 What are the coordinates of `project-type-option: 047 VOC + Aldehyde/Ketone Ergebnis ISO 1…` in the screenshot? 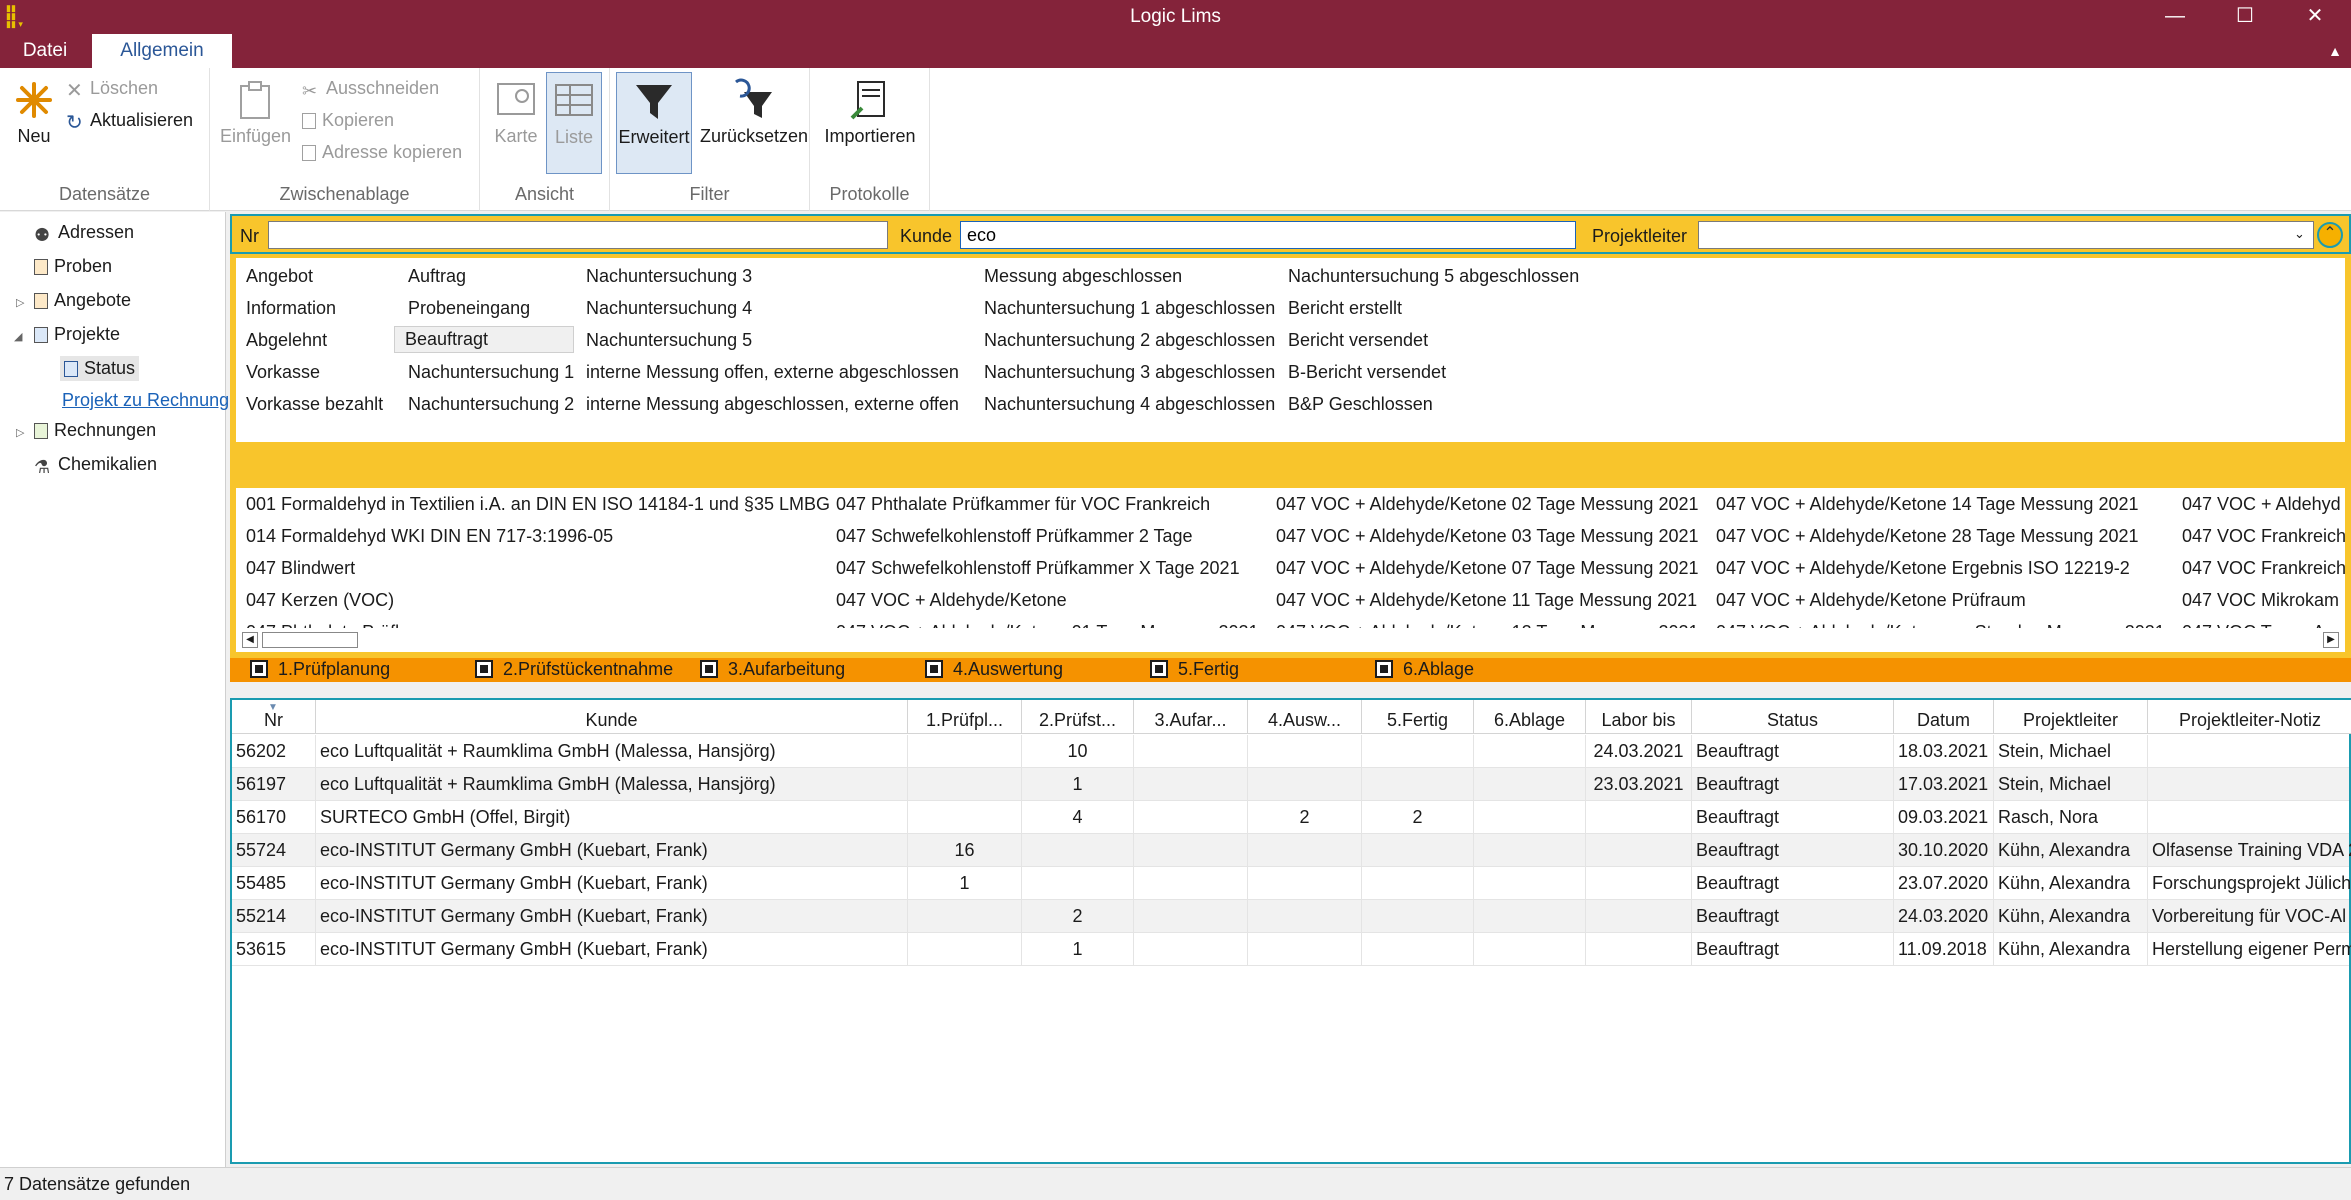 It's located at (1923, 568).